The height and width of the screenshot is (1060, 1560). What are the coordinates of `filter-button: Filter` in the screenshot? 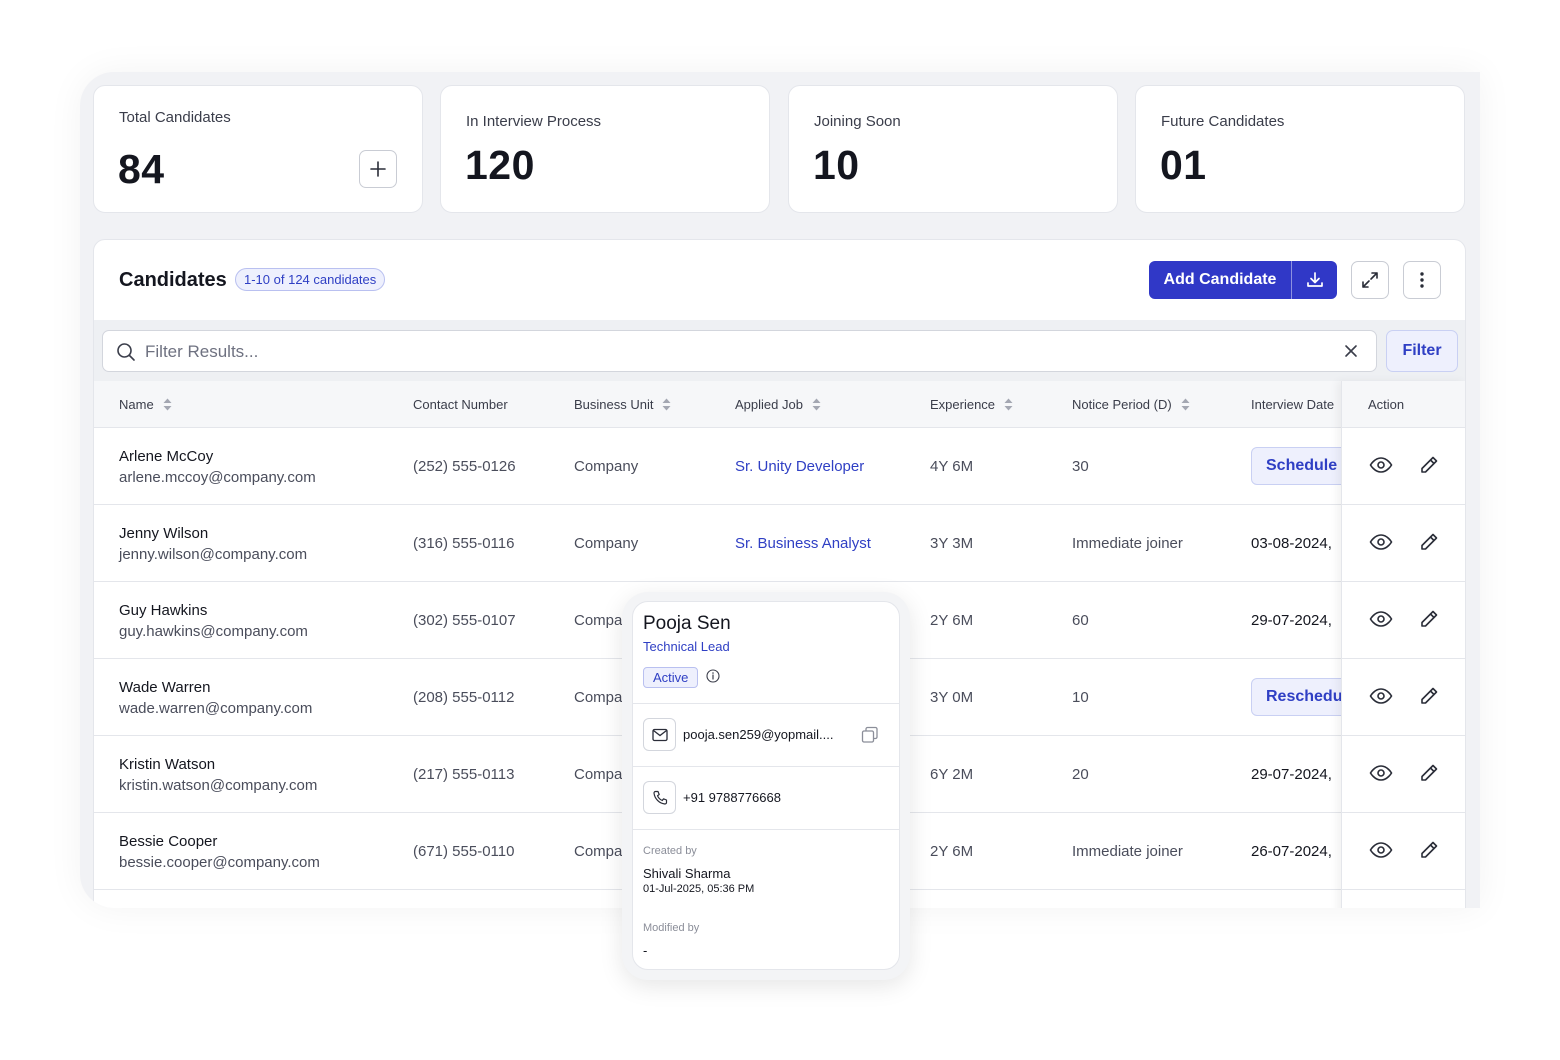 It's located at (1422, 351).